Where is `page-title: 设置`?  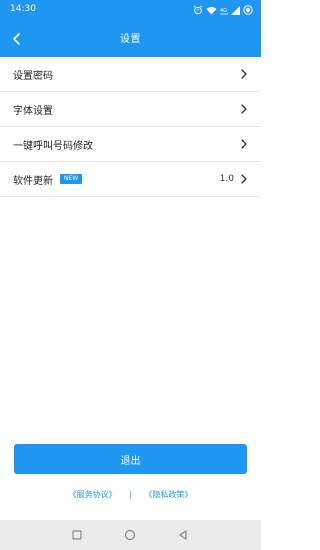
page-title: 设置 is located at coordinates (130, 39).